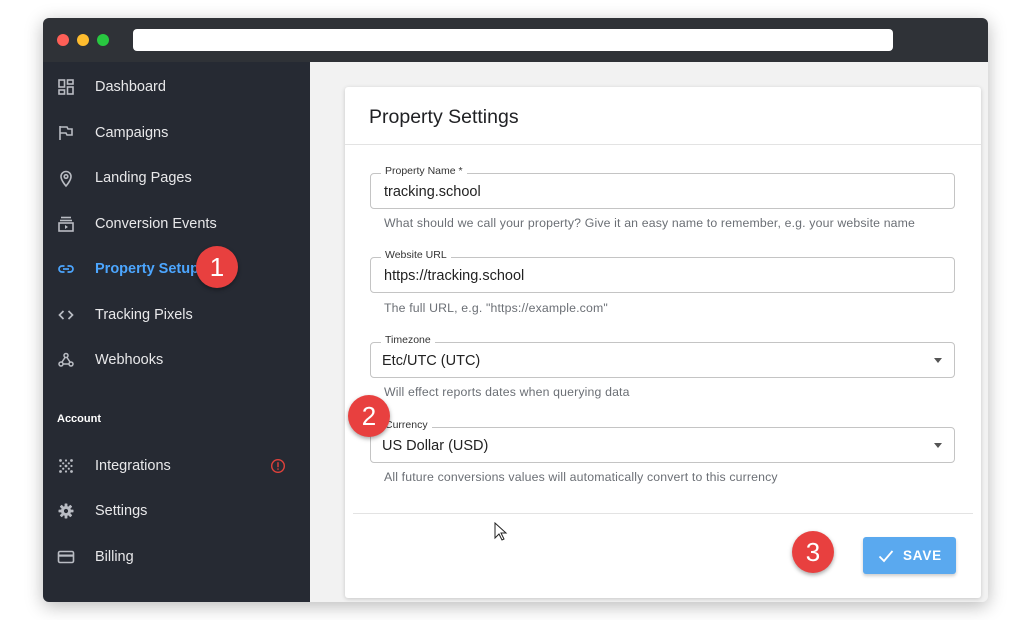 Image resolution: width=1031 pixels, height=620 pixels. Describe the element at coordinates (121, 511) in the screenshot. I see `sidebar-item-label: Settings` at that location.